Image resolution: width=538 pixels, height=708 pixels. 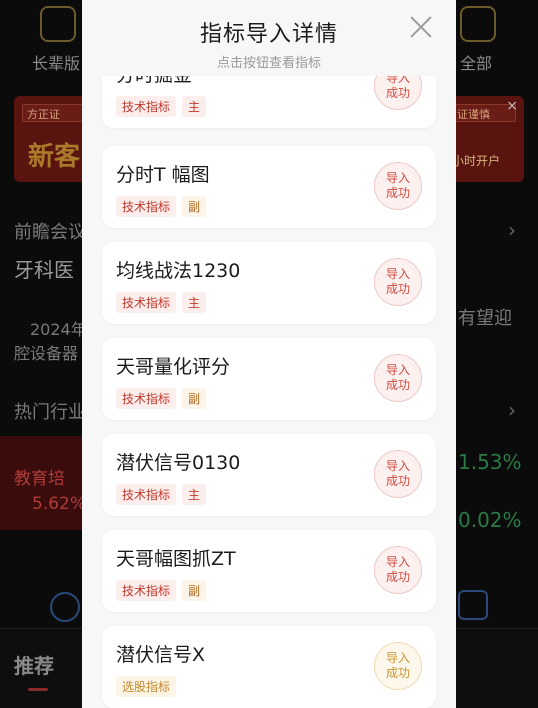 What do you see at coordinates (54, 157) in the screenshot?
I see `banner-headline: 新客` at bounding box center [54, 157].